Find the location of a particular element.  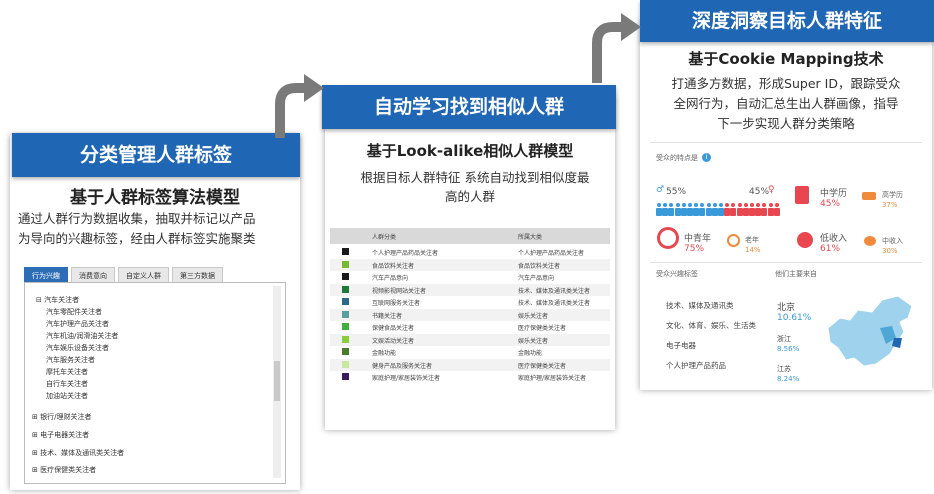

edu-main-pct: 45% is located at coordinates (830, 204).